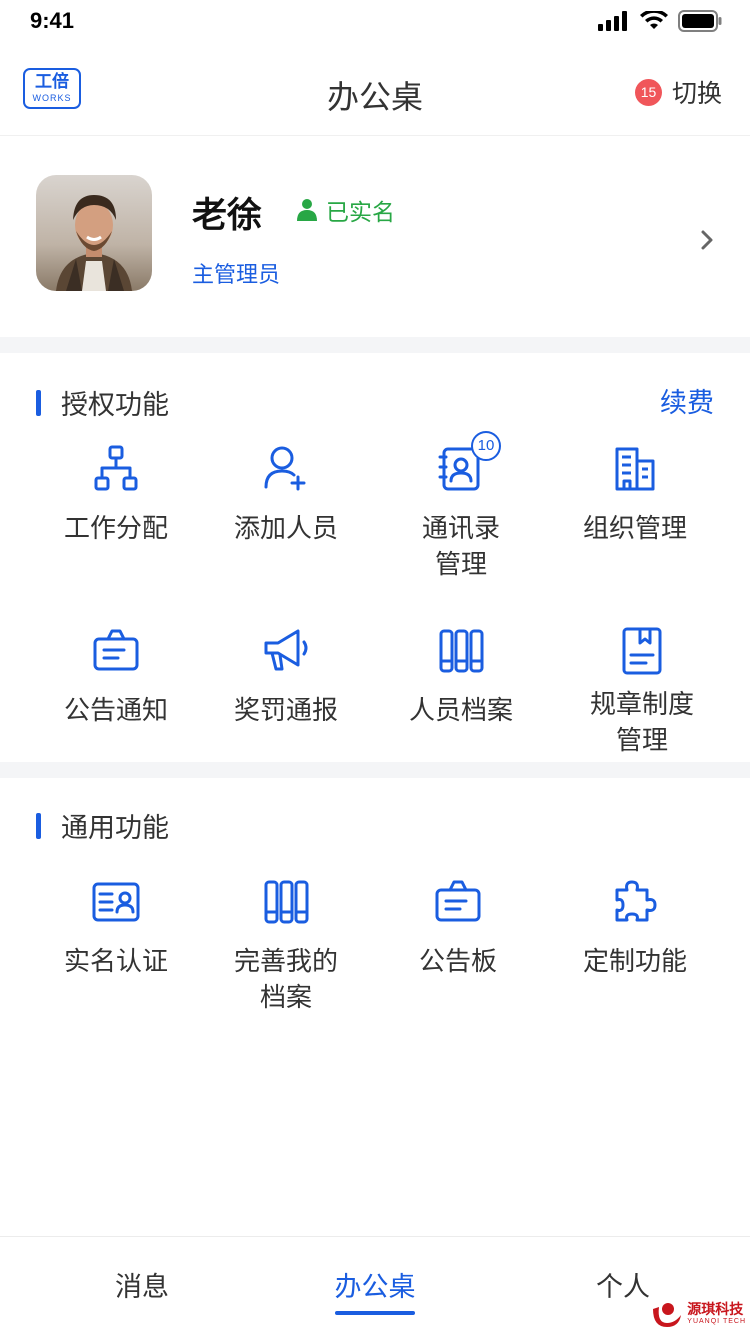  I want to click on person-icon, so click(307, 210).